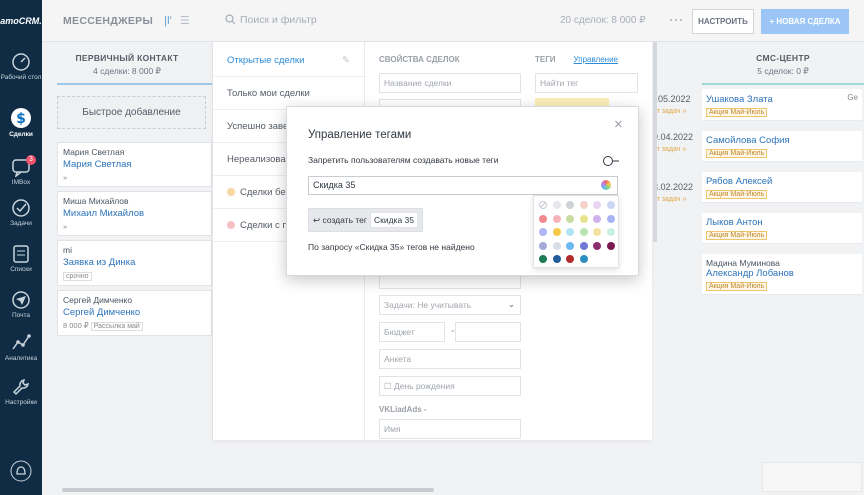  What do you see at coordinates (365, 220) in the screenshot?
I see `create-tag-button: ↩ создать тег Скидка 35` at bounding box center [365, 220].